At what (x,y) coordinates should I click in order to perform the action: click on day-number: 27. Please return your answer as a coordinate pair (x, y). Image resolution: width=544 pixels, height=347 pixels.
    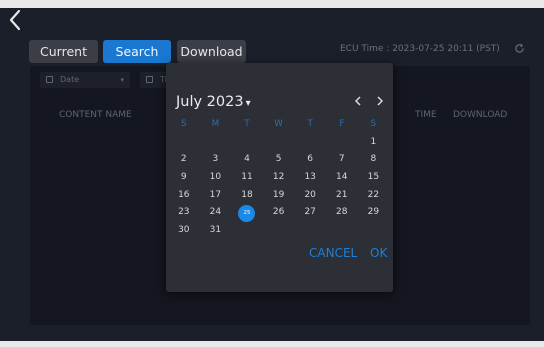
    Looking at the image, I should click on (310, 212).